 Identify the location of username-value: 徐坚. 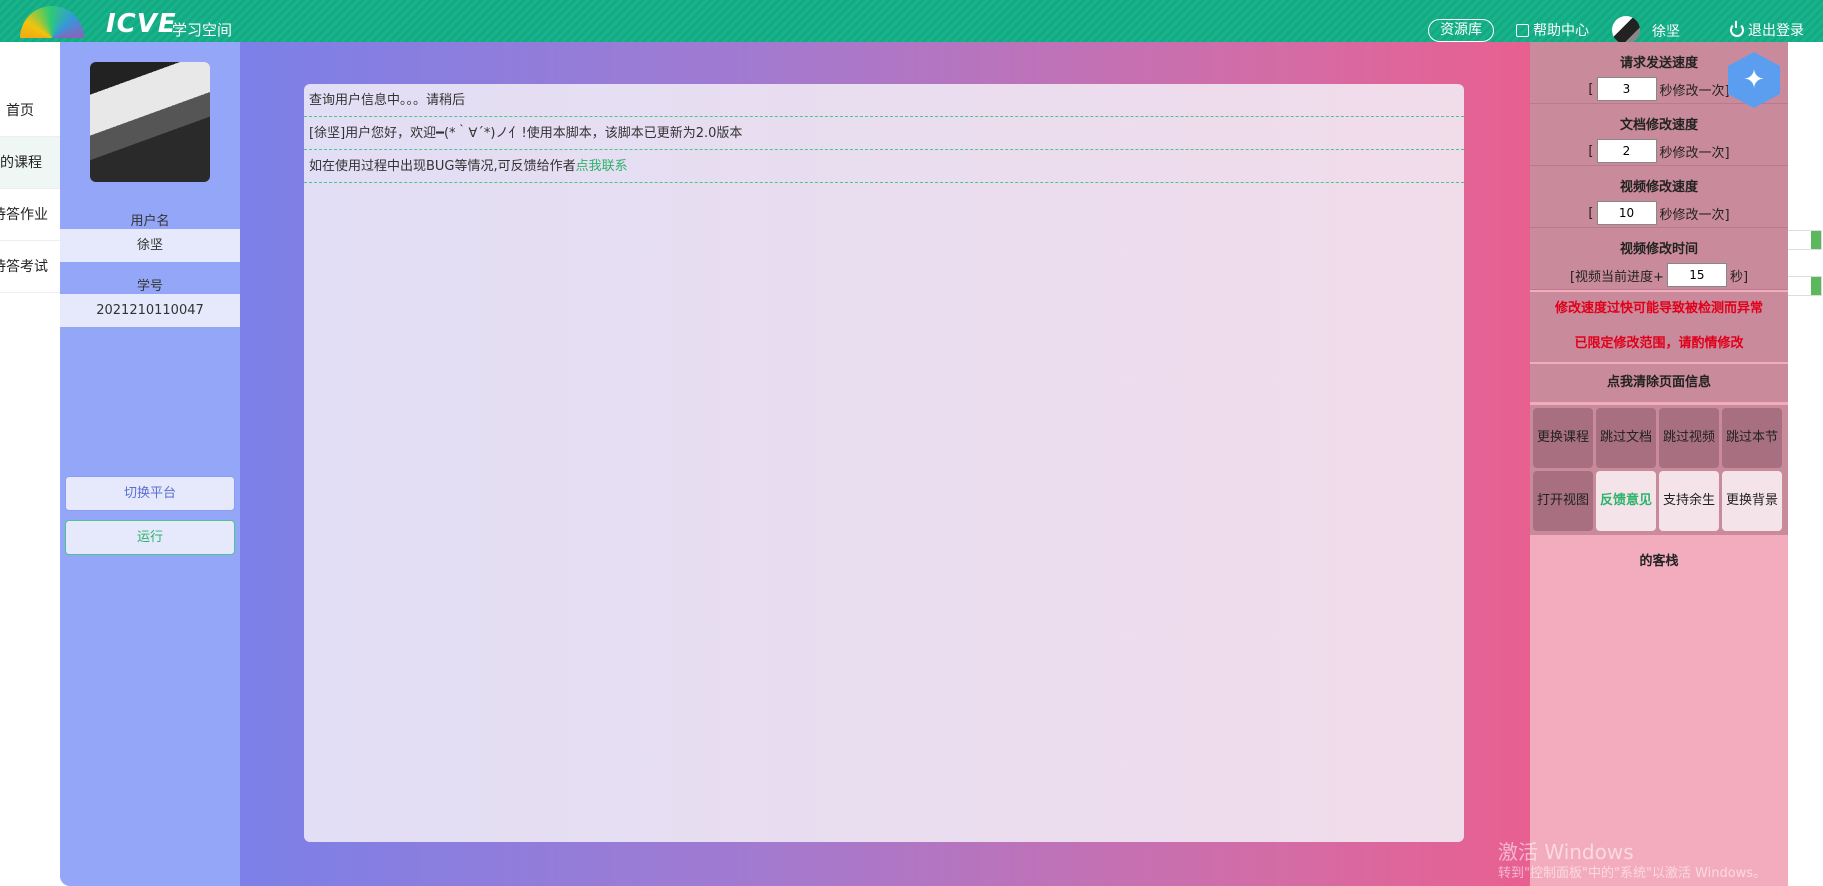
(150, 245).